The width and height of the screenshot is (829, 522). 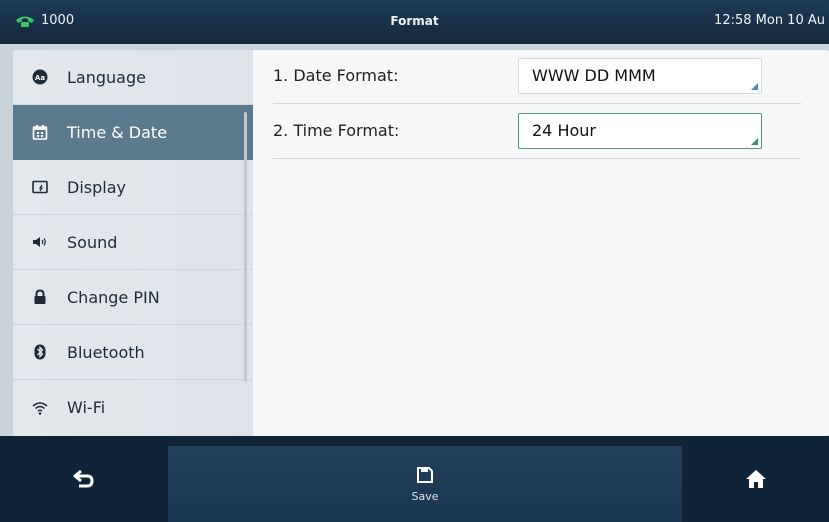 What do you see at coordinates (96, 187) in the screenshot?
I see `sidebar-item-label: Display` at bounding box center [96, 187].